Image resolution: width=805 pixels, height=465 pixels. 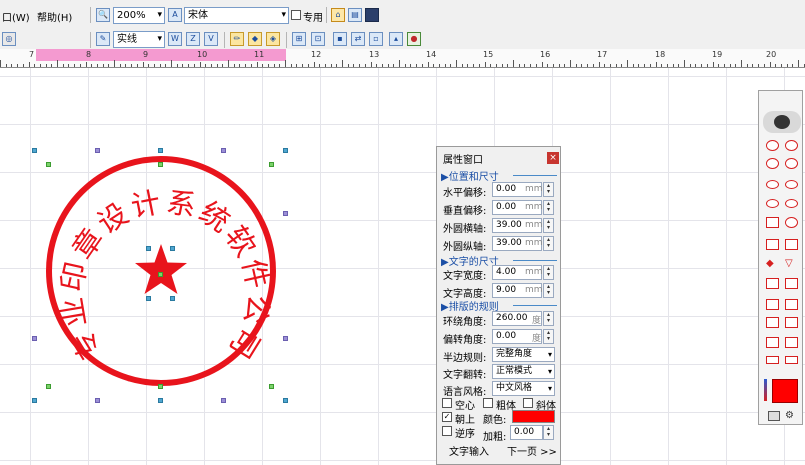 What do you see at coordinates (255, 39) in the screenshot?
I see `eraser-icon: ◆` at bounding box center [255, 39].